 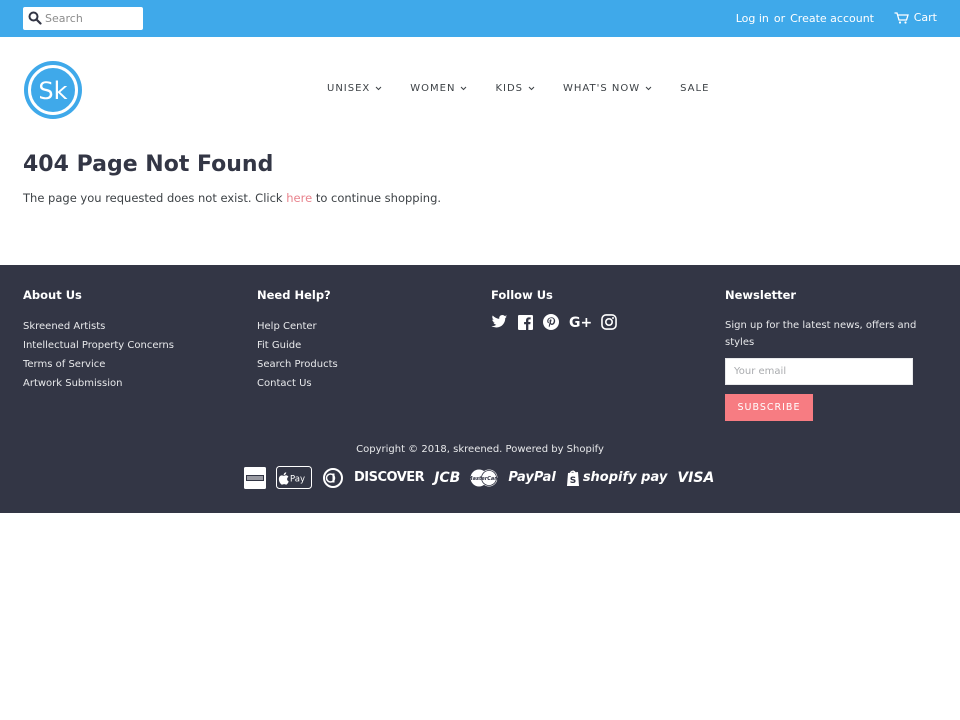 I want to click on mastercard-icon: MasterCard, so click(x=484, y=478).